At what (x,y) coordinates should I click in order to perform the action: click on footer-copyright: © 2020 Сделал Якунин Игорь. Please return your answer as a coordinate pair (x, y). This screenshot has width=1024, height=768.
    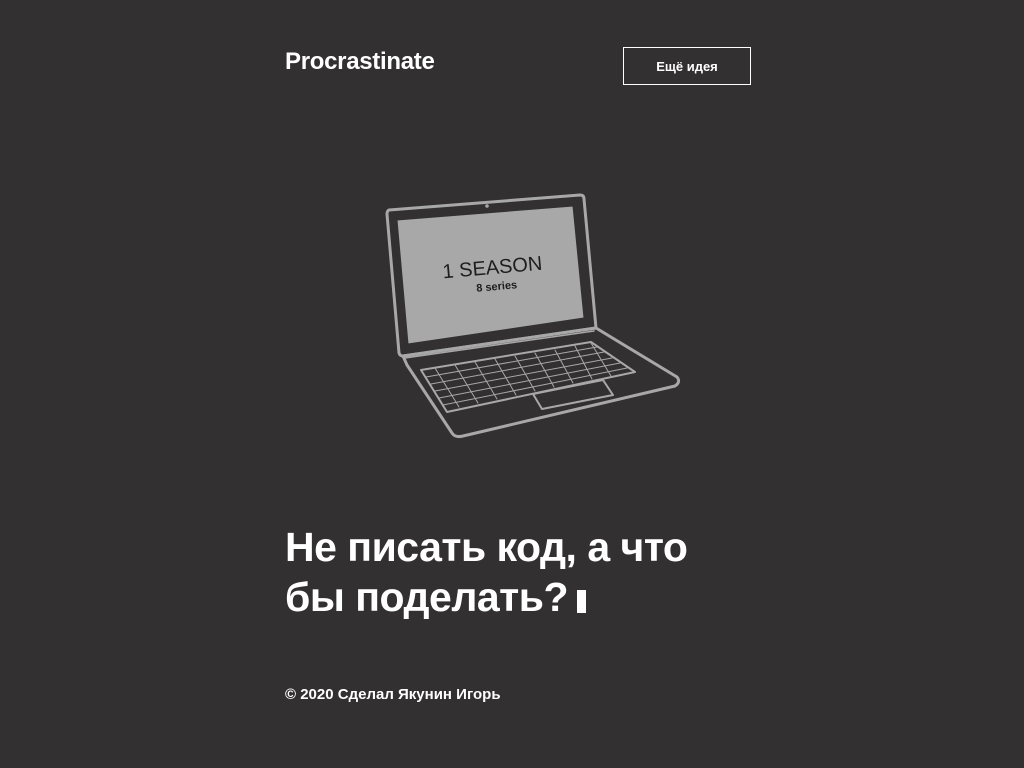
    Looking at the image, I should click on (393, 694).